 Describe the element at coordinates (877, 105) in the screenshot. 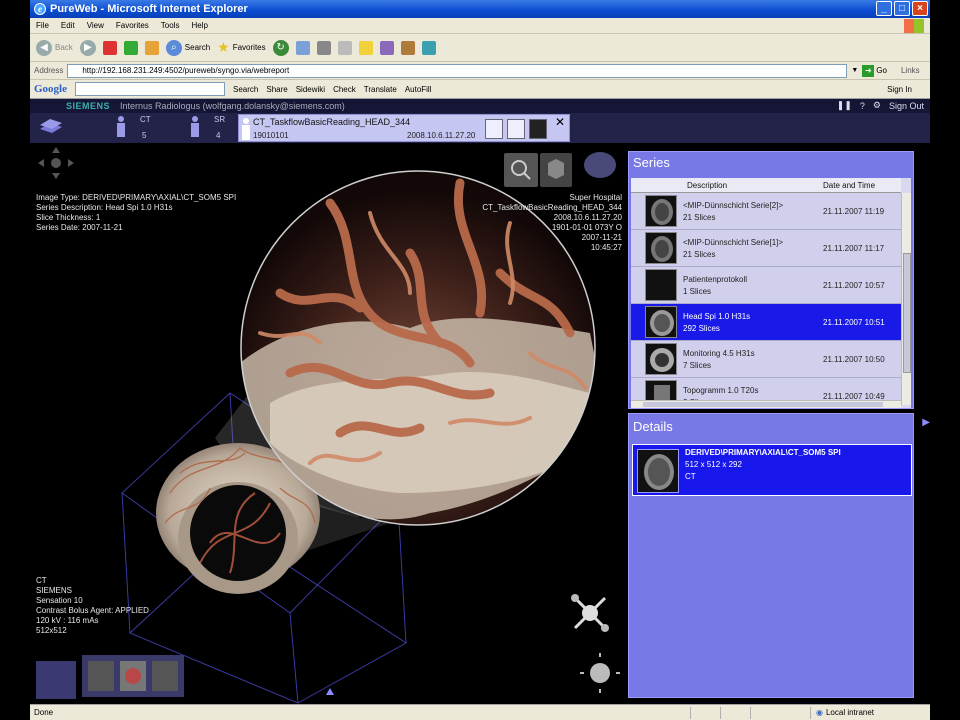

I see `gear-icon: ⚙` at that location.